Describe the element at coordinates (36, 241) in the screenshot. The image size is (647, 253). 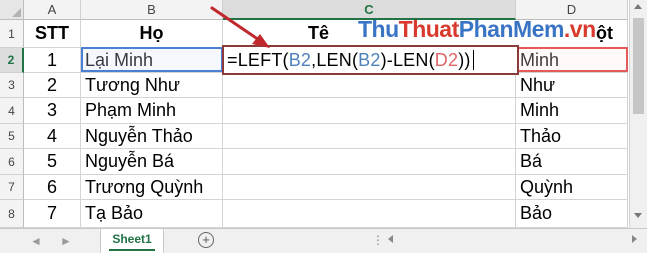
I see `prev-sheet-icon: ◄` at that location.